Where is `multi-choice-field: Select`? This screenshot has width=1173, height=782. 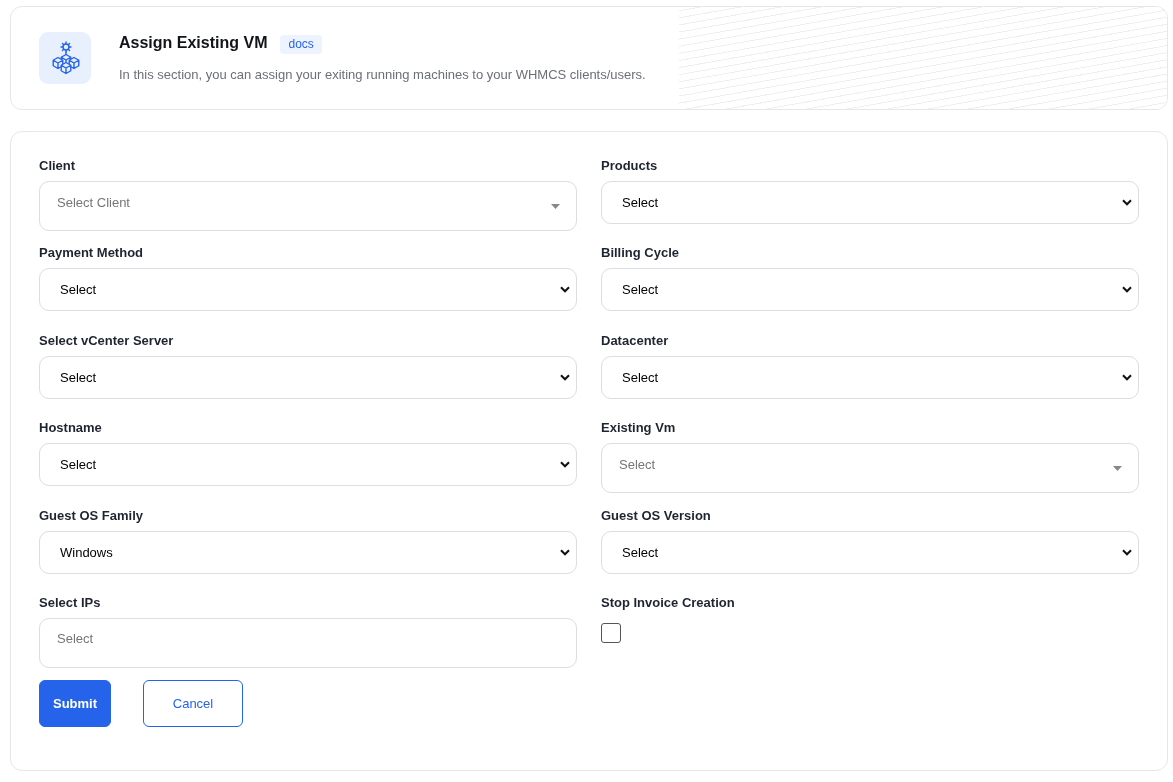 multi-choice-field: Select is located at coordinates (308, 642).